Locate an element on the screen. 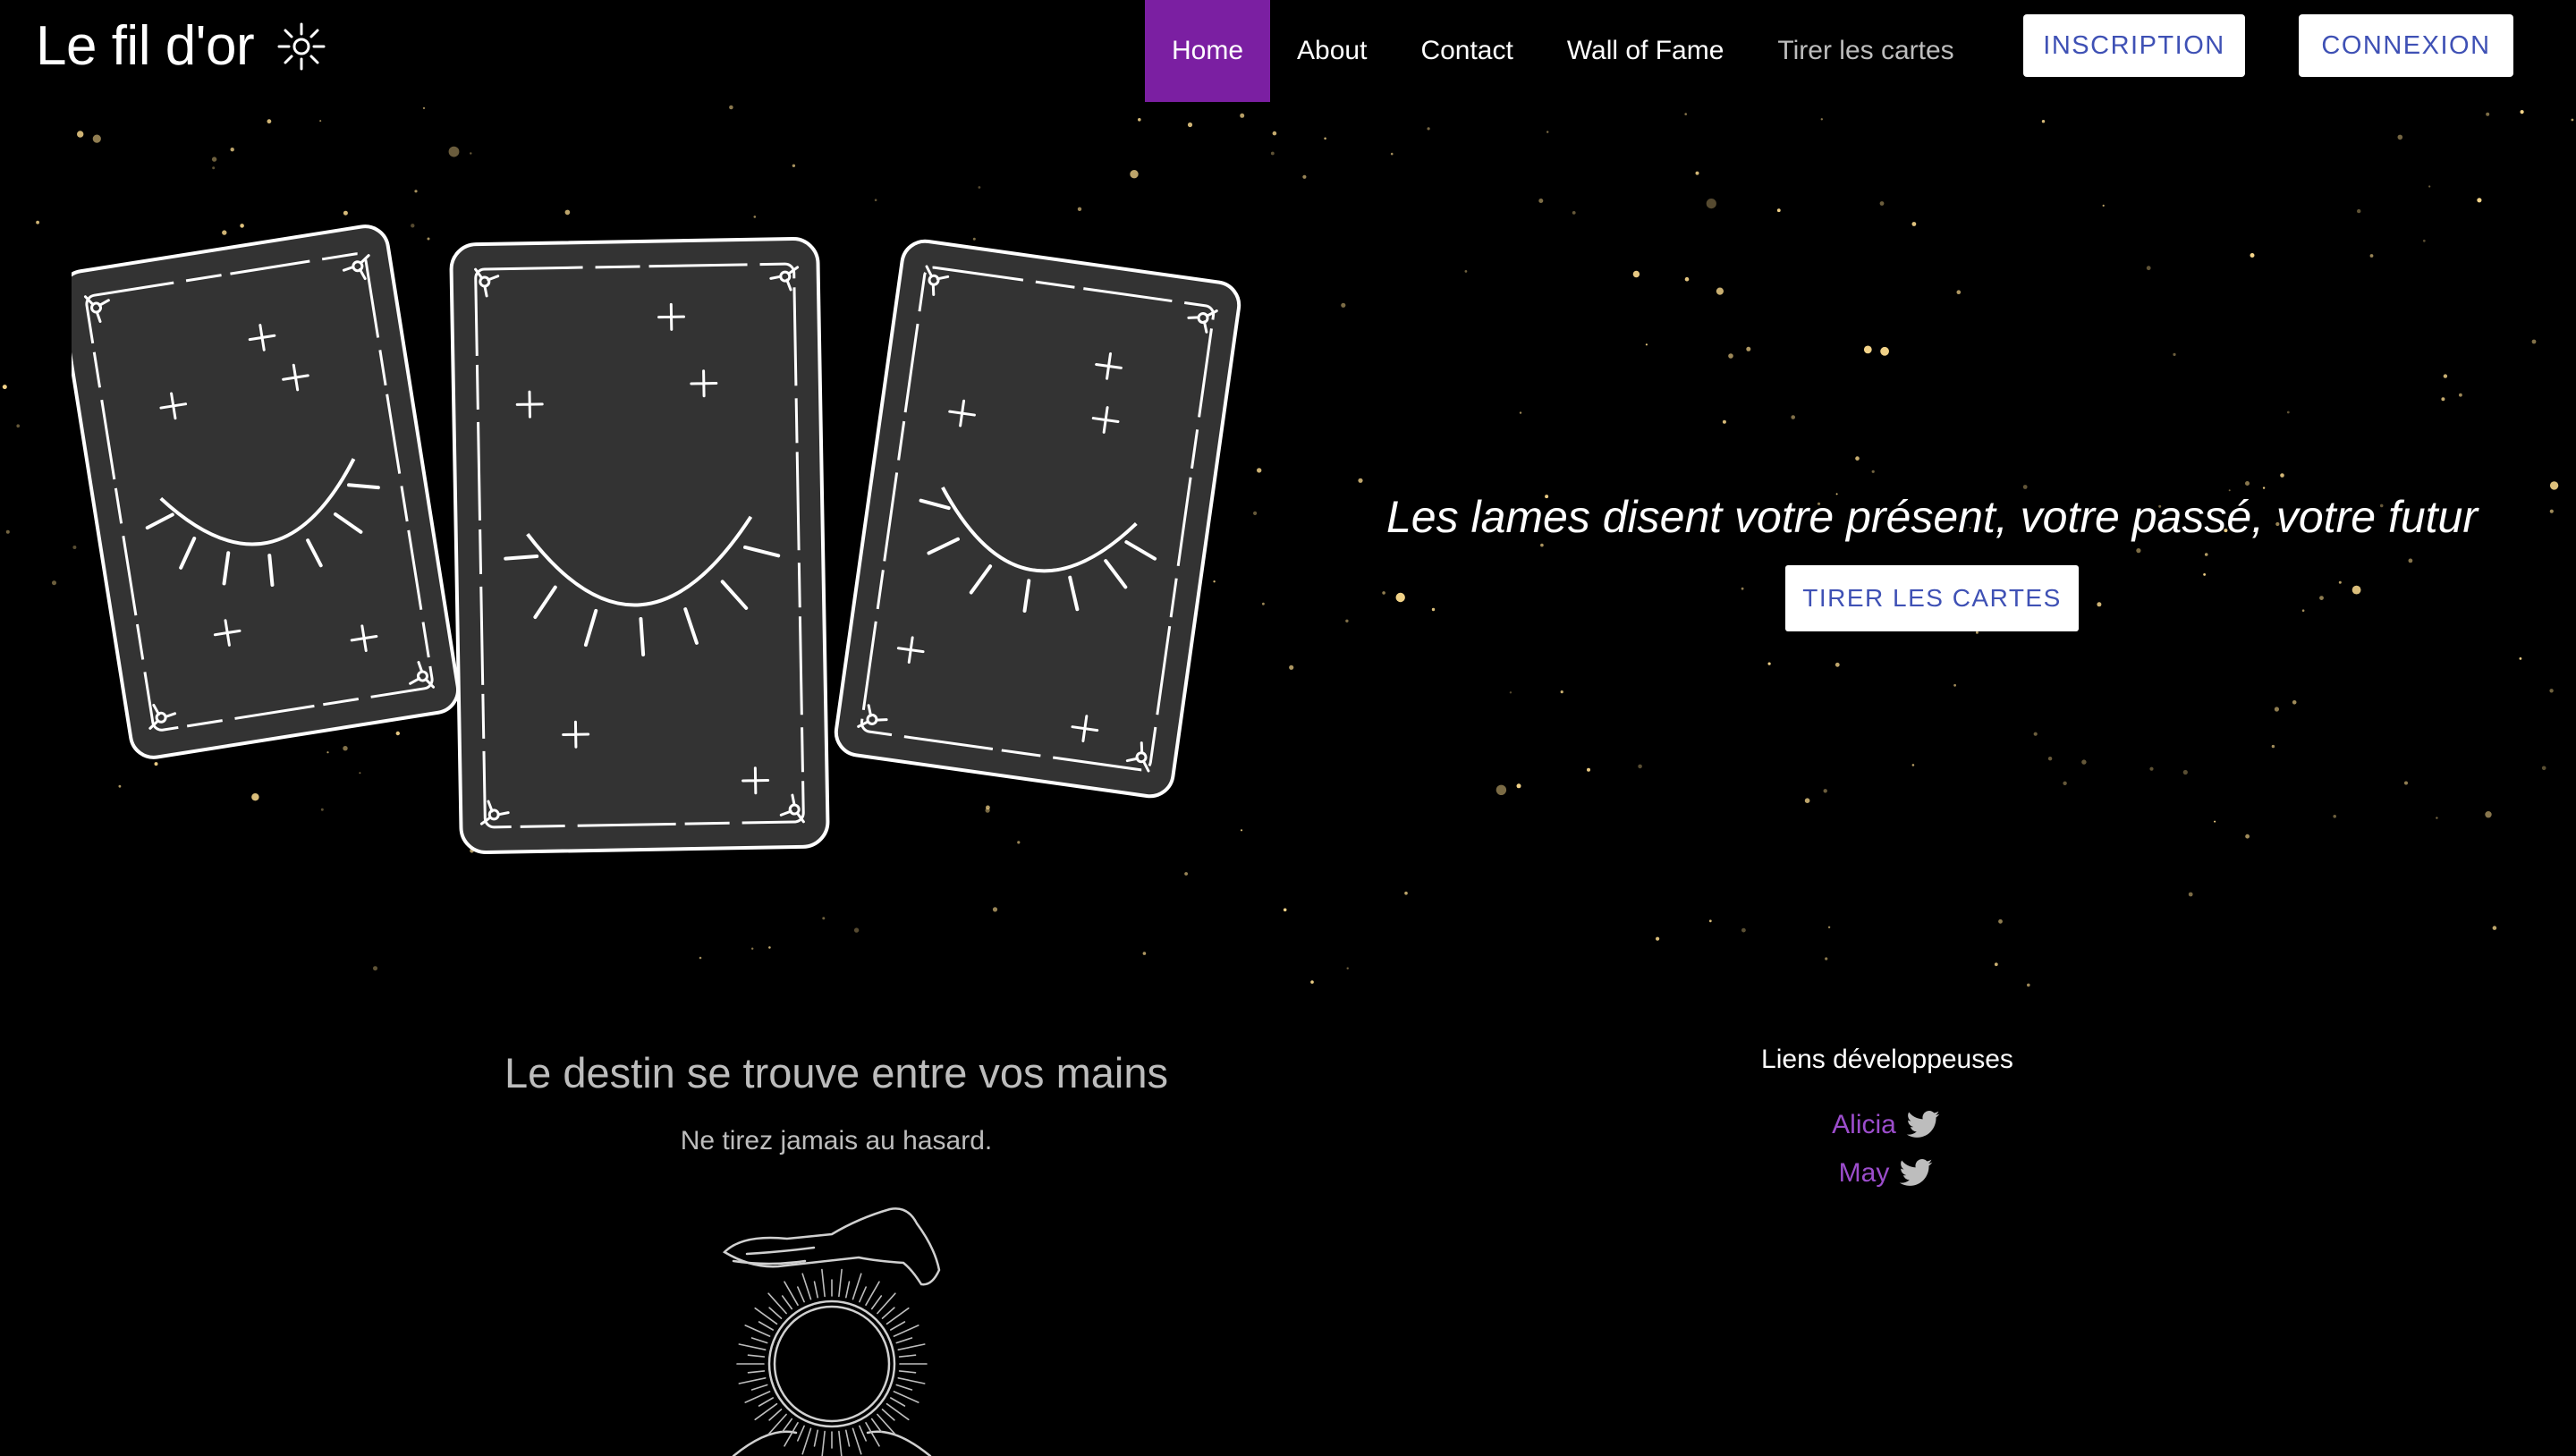  sun-sparkle-icon is located at coordinates (301, 46).